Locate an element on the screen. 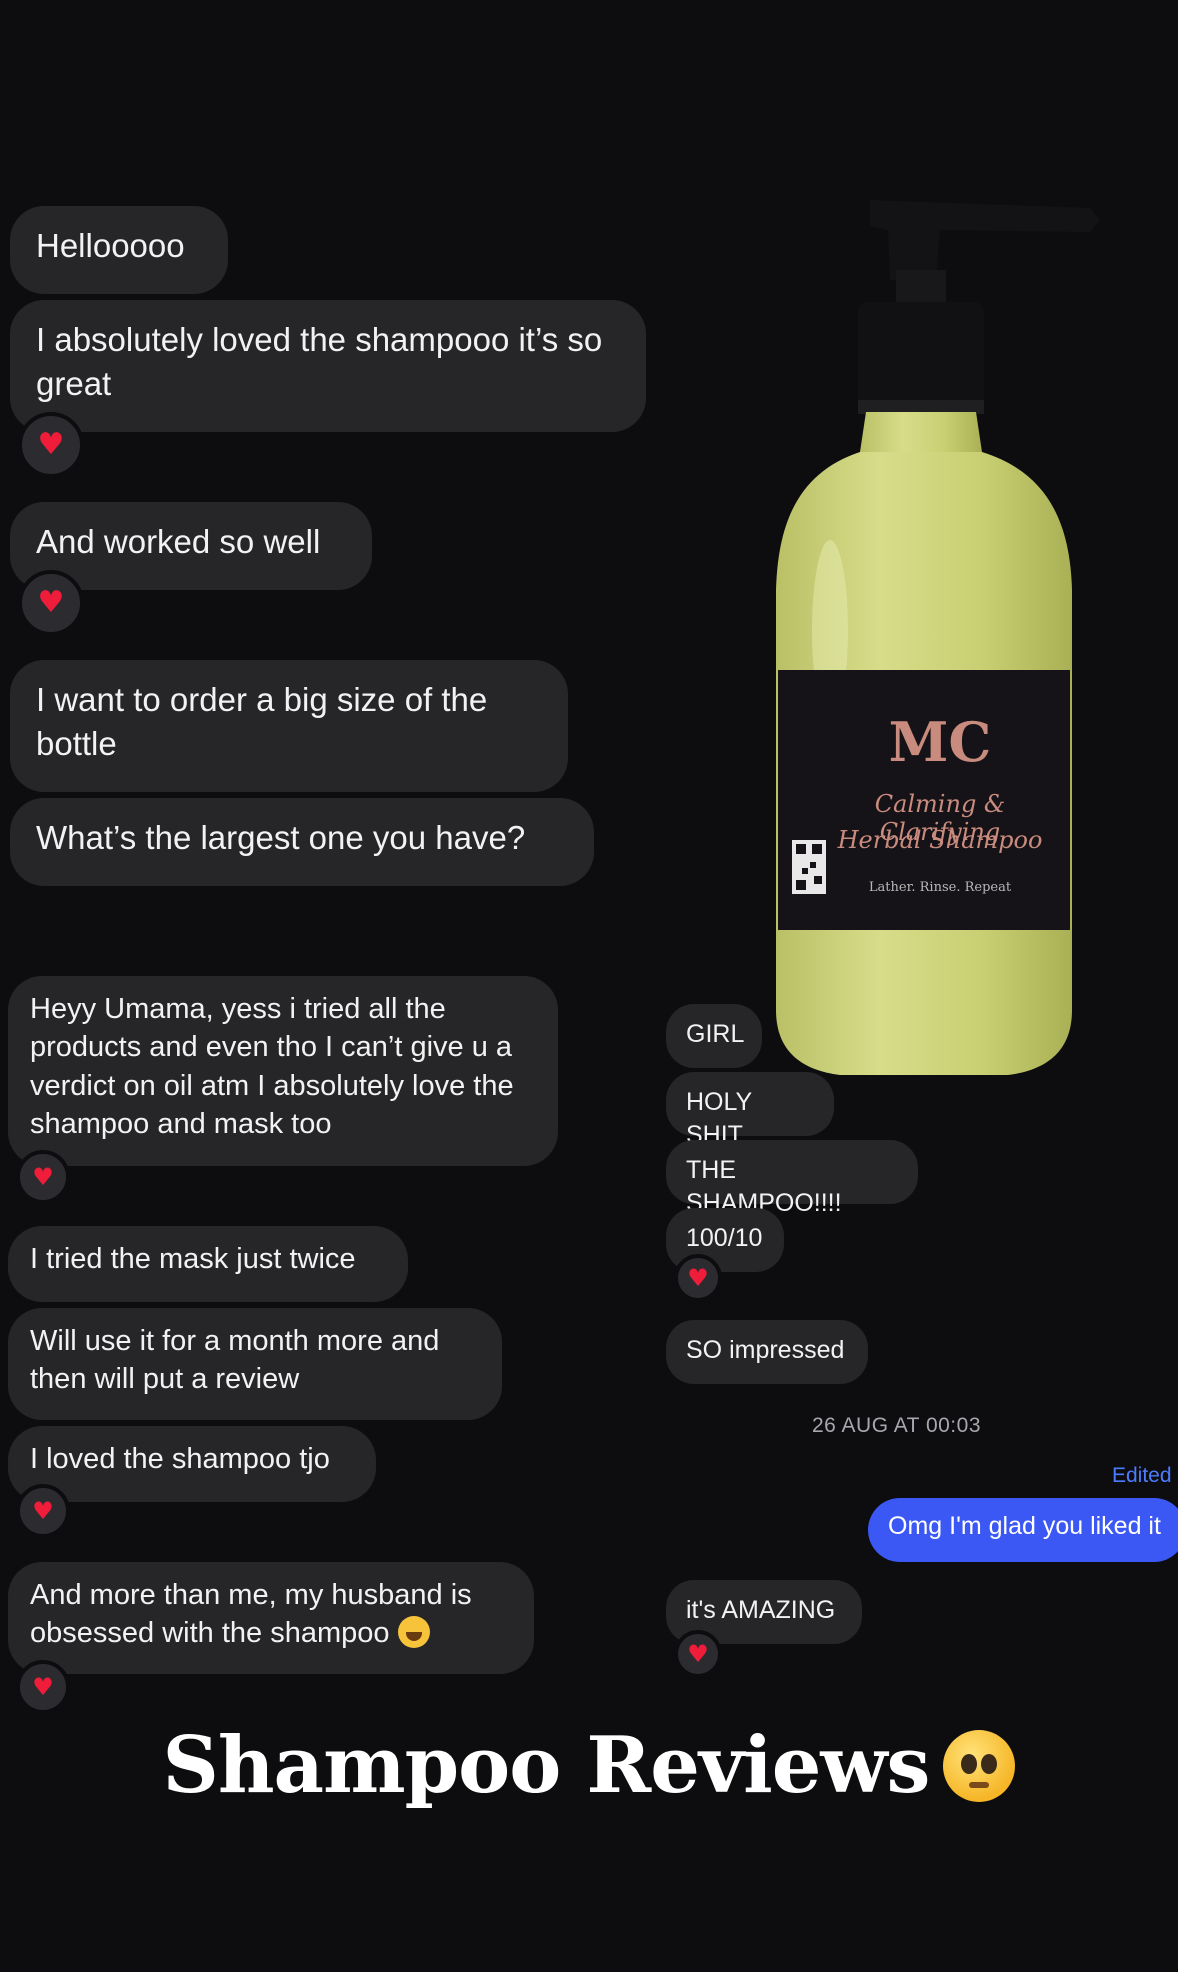 This screenshot has height=1972, width=1178. message-text: it's AMAZING is located at coordinates (761, 1610).